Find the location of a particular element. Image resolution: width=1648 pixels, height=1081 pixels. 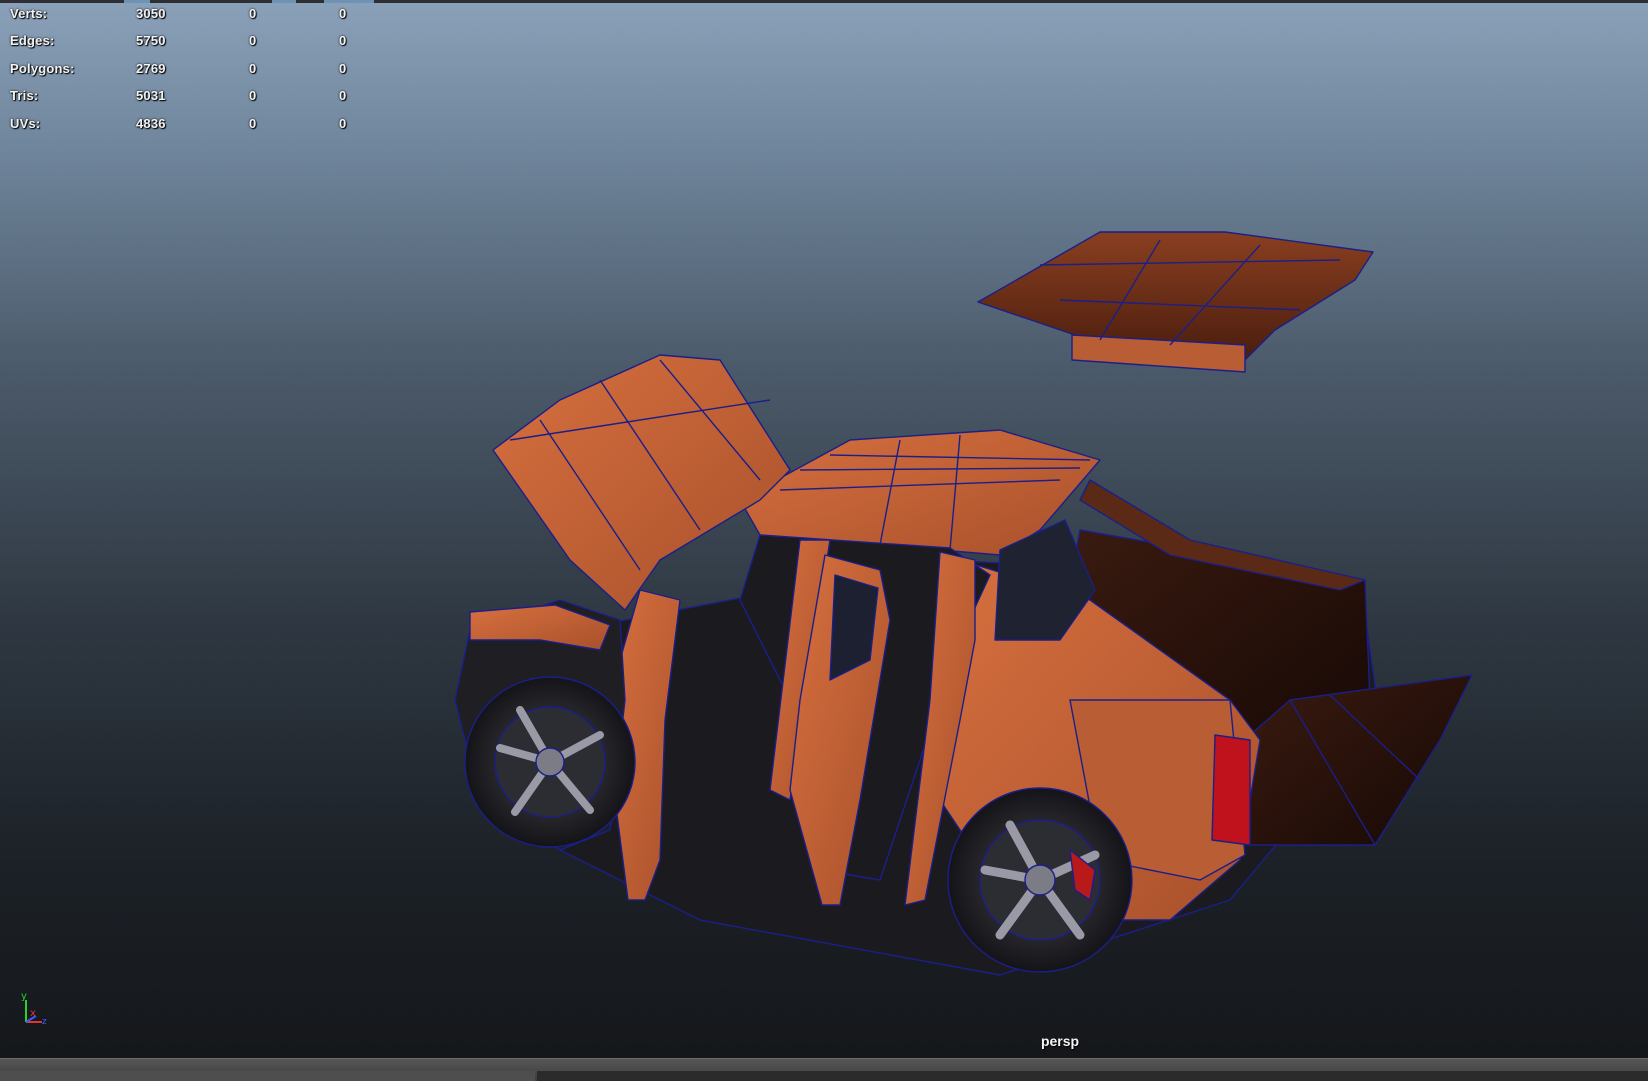

rear-wheel is located at coordinates (1040, 880).